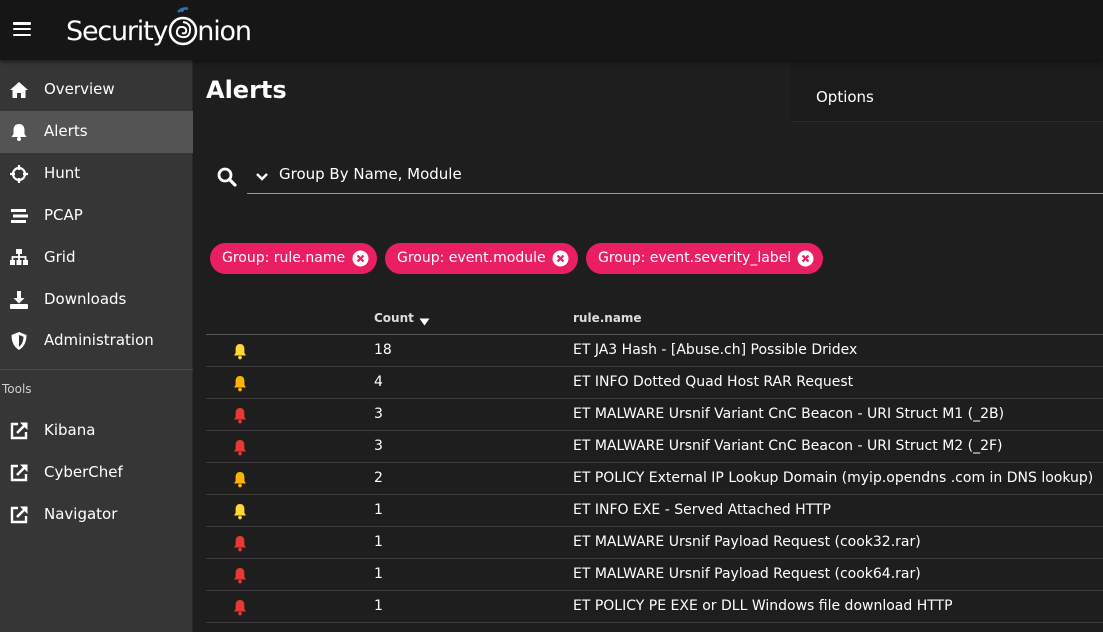  I want to click on row-rule-name: ET JA3 Hash - [Abuse.ch] Possible Dridex, so click(715, 350).